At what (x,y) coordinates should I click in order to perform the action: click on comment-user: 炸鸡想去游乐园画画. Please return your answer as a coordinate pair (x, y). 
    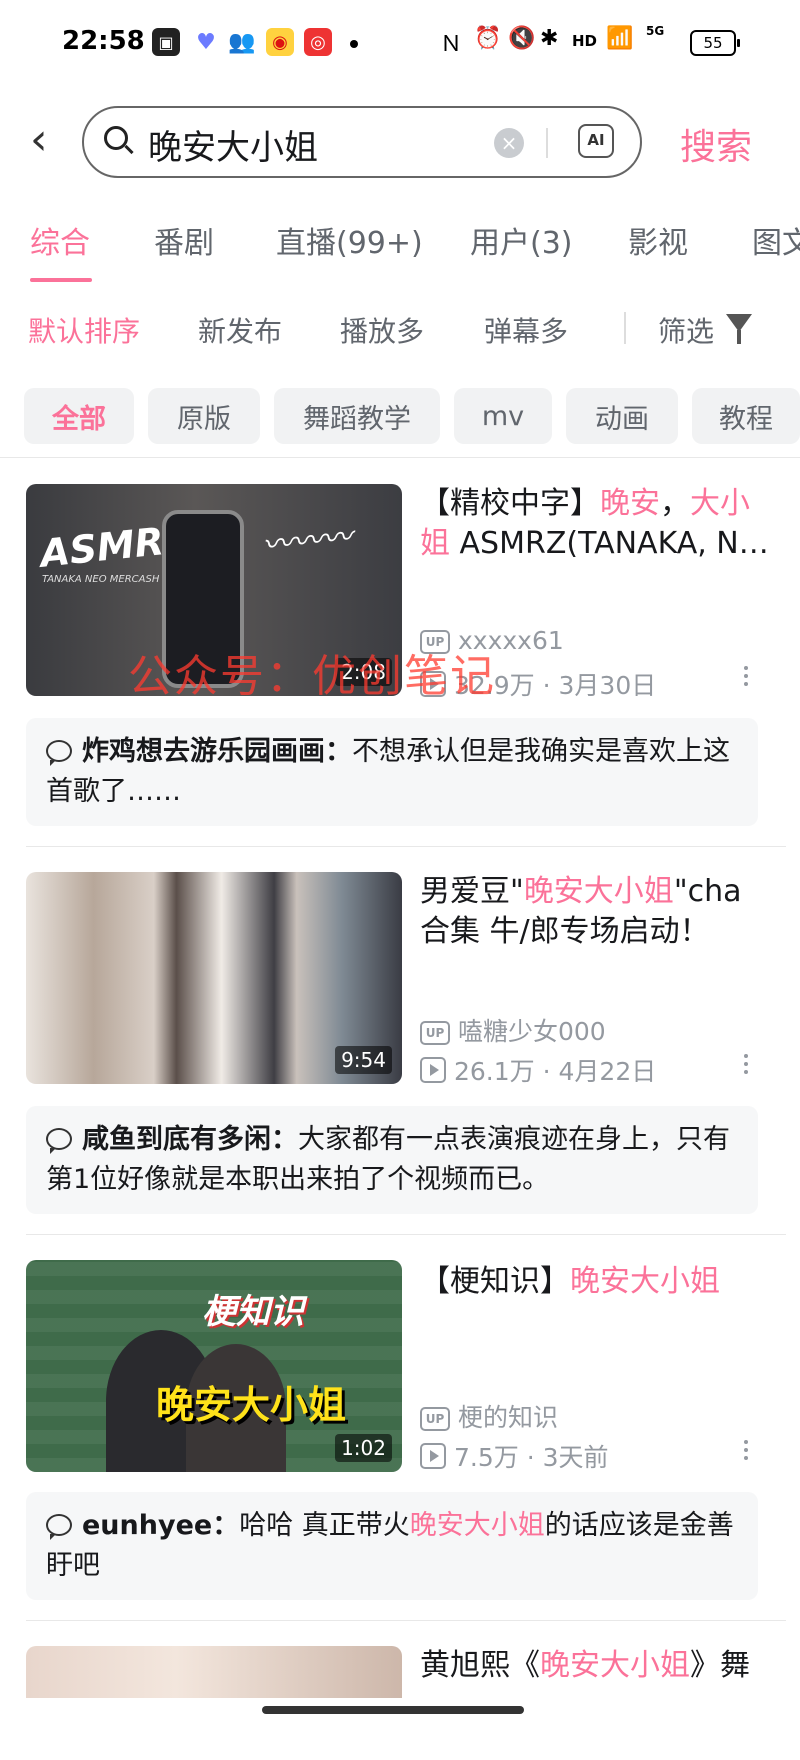
    Looking at the image, I should click on (203, 751).